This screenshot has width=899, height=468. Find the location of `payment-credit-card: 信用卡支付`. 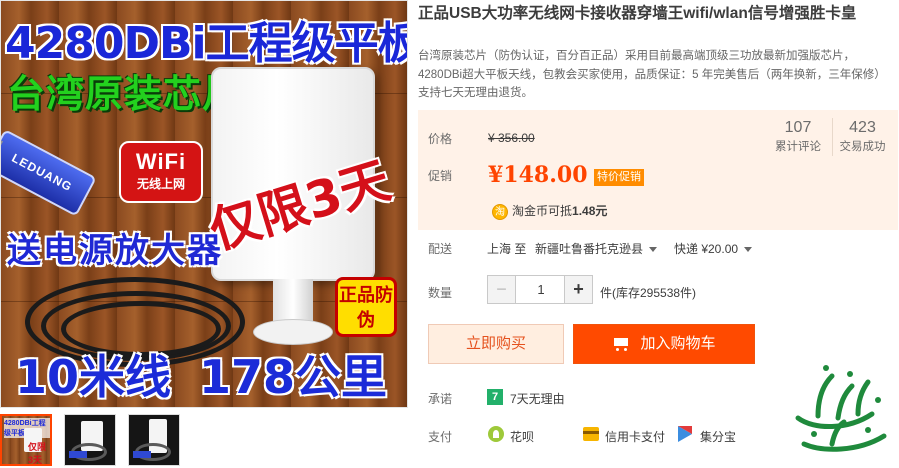

payment-credit-card: 信用卡支付 is located at coordinates (635, 436).